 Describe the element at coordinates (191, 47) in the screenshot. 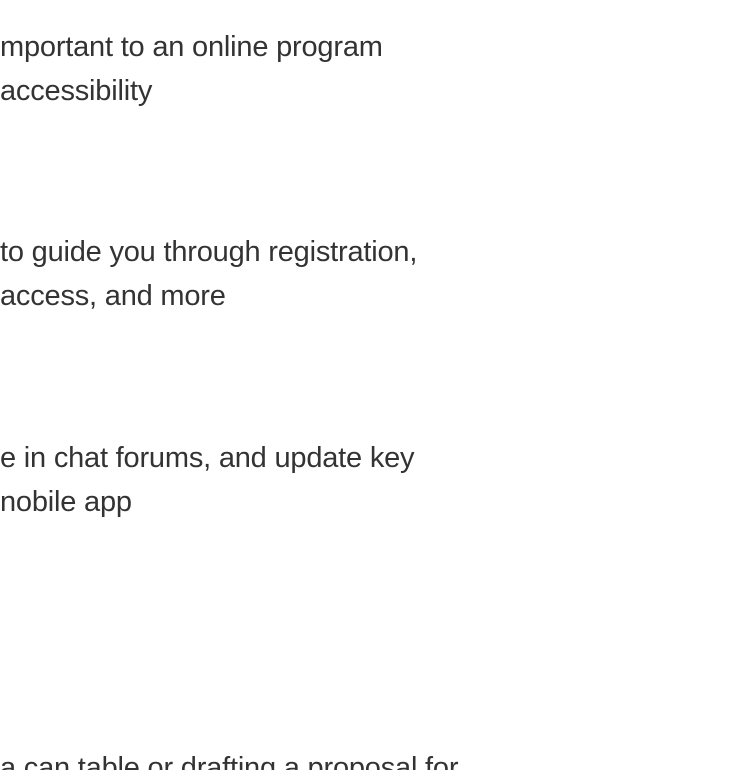

I see `paragraph-line: mportant to an online program` at that location.